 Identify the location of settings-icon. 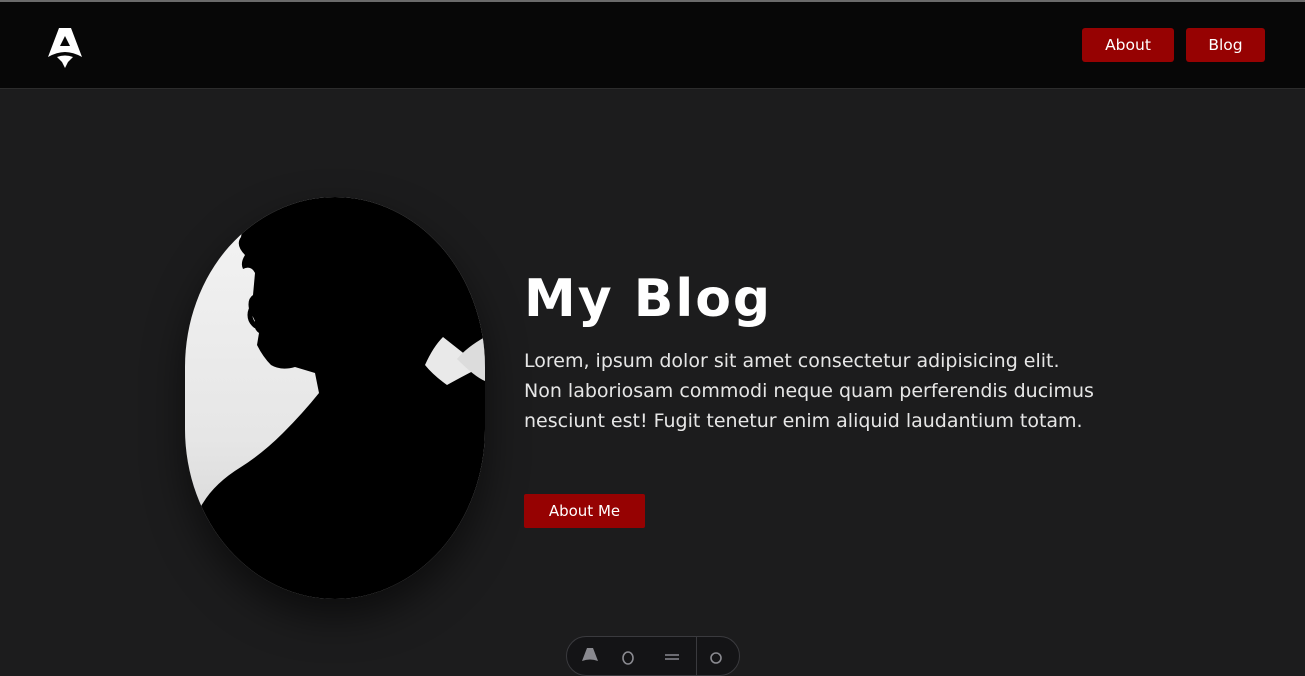
(716, 656).